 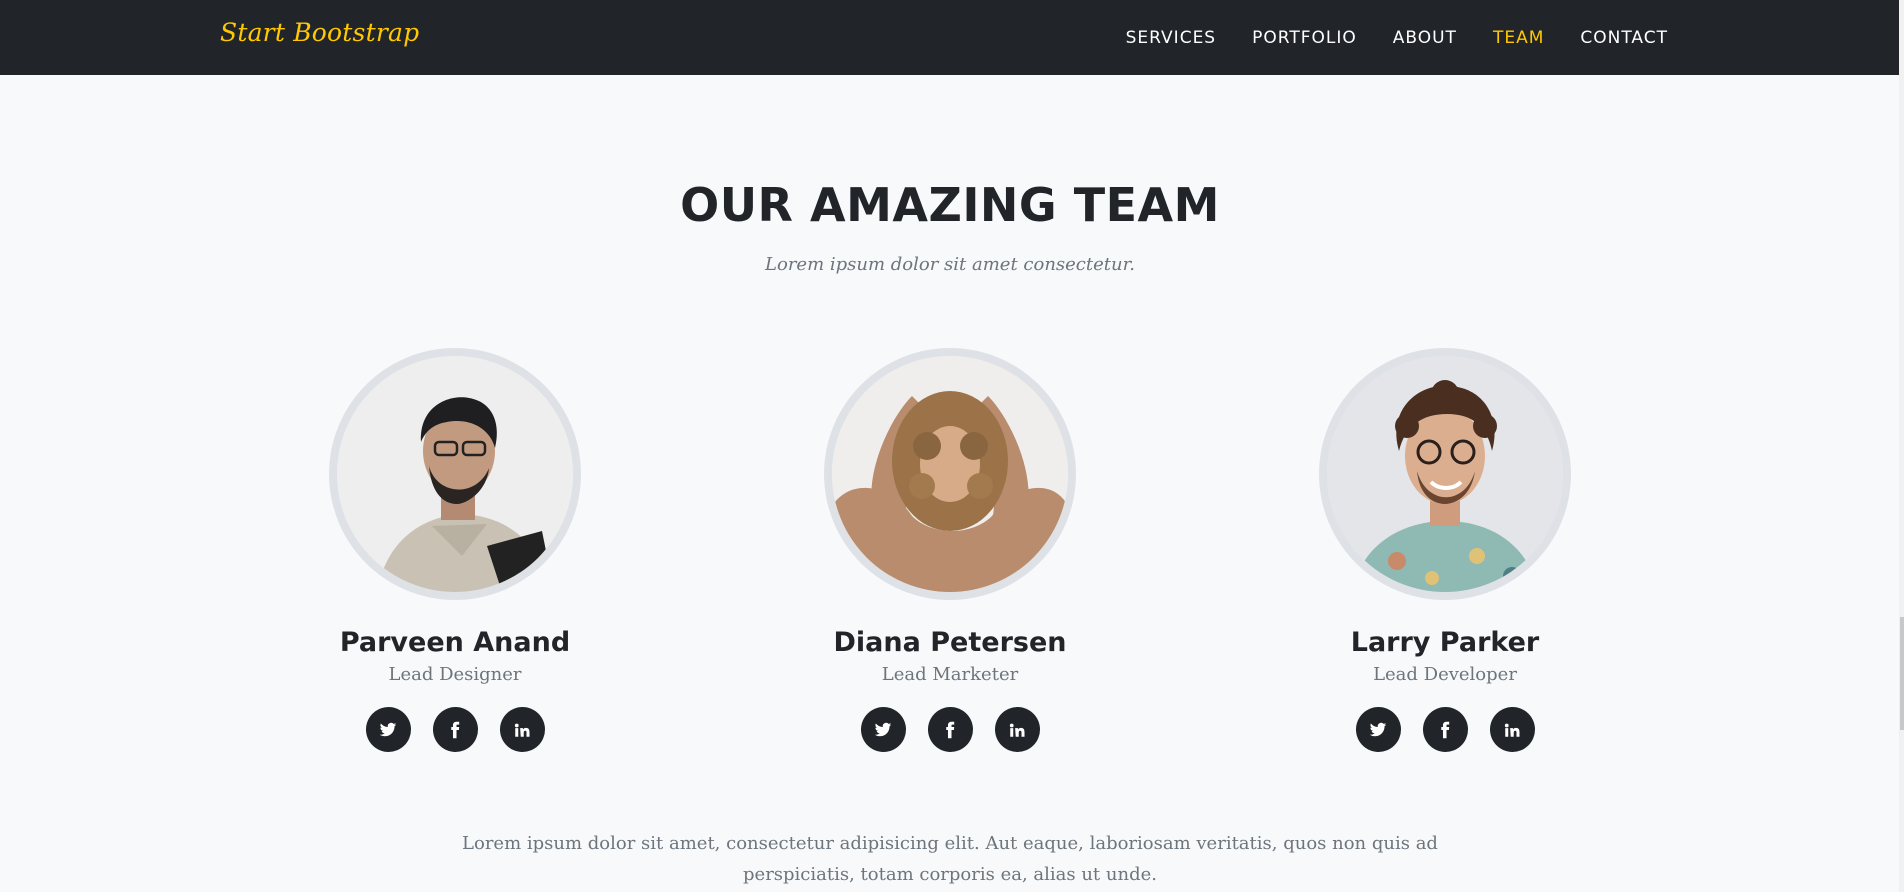 I want to click on member-role: Lead Designer, so click(x=455, y=674).